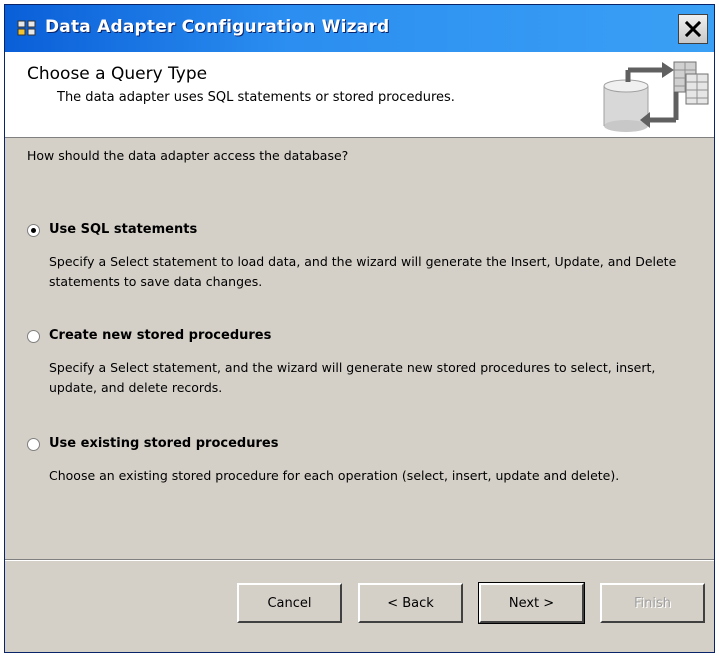 The height and width of the screenshot is (657, 719). Describe the element at coordinates (163, 443) in the screenshot. I see `option-label: Use existing stored procedures` at that location.